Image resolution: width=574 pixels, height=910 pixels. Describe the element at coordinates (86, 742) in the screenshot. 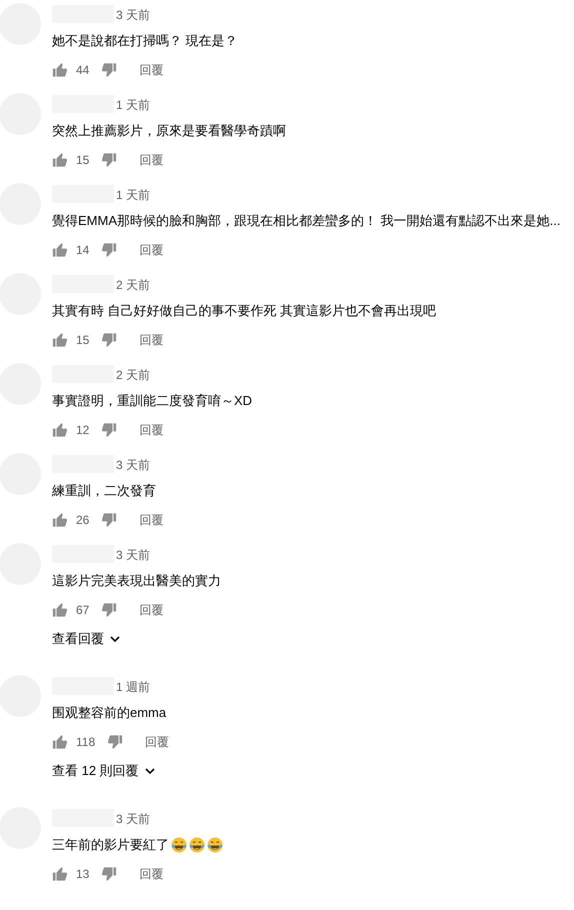

I see `like-count: 118` at that location.